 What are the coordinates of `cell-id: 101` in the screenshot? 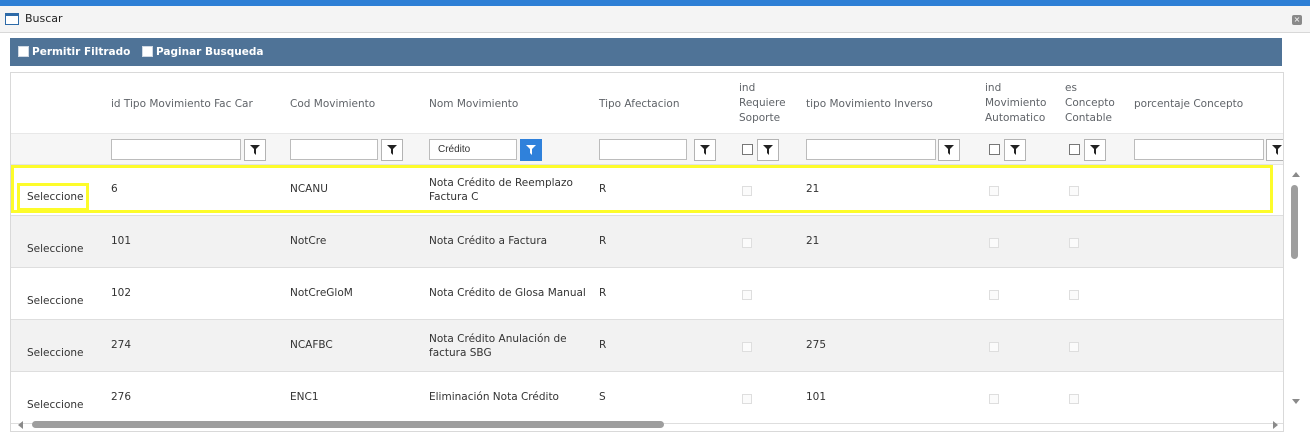 It's located at (121, 241).